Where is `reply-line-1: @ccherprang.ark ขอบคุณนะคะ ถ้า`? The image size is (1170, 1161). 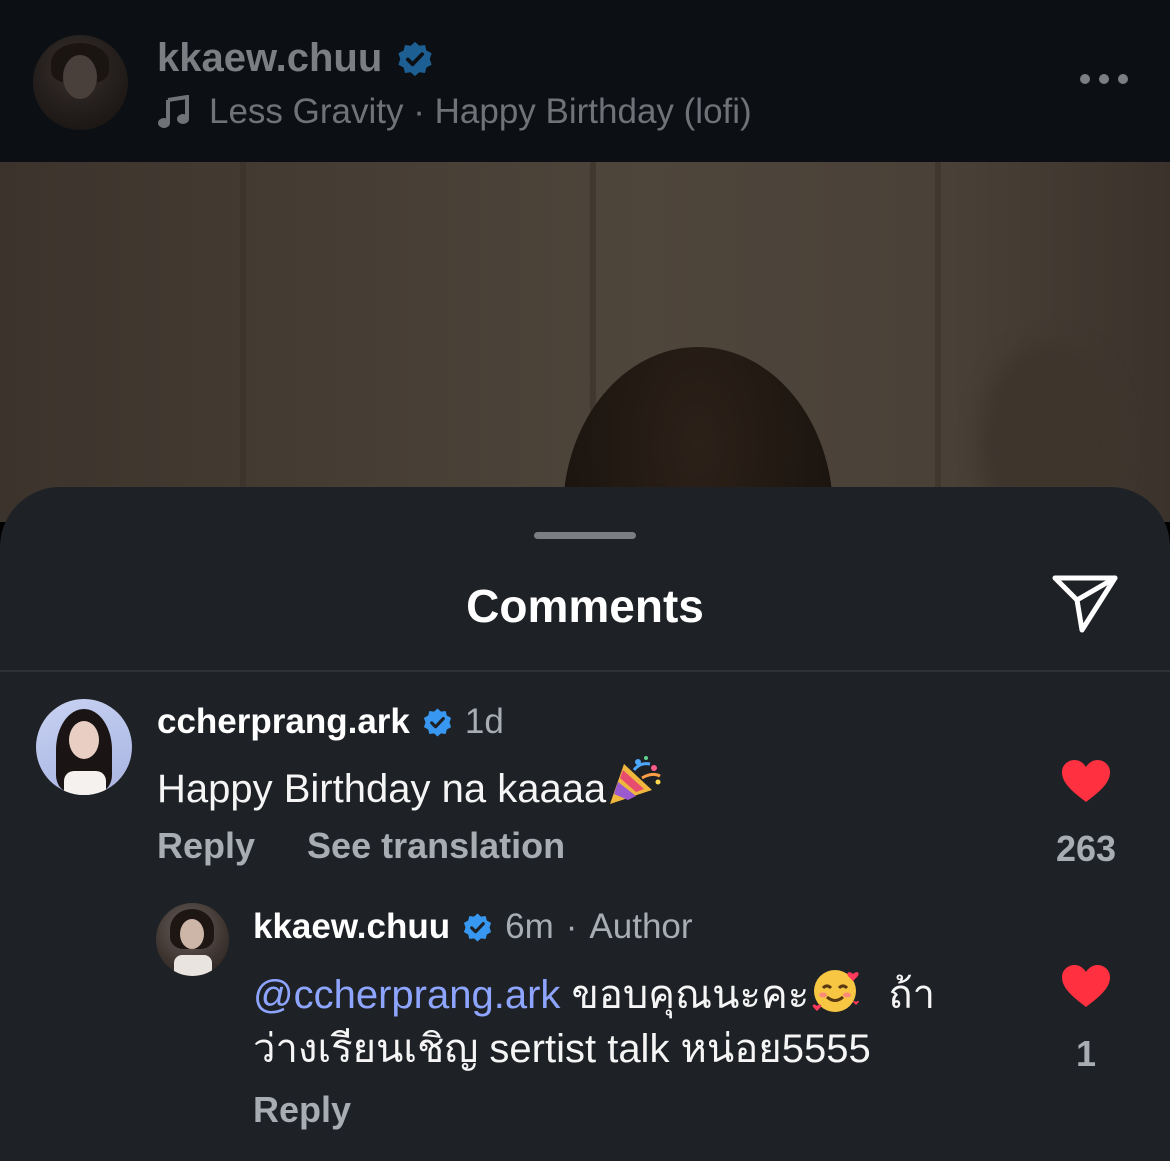 reply-line-1: @ccherprang.ark ขอบคุณนะคะ ถ้า is located at coordinates (653, 993).